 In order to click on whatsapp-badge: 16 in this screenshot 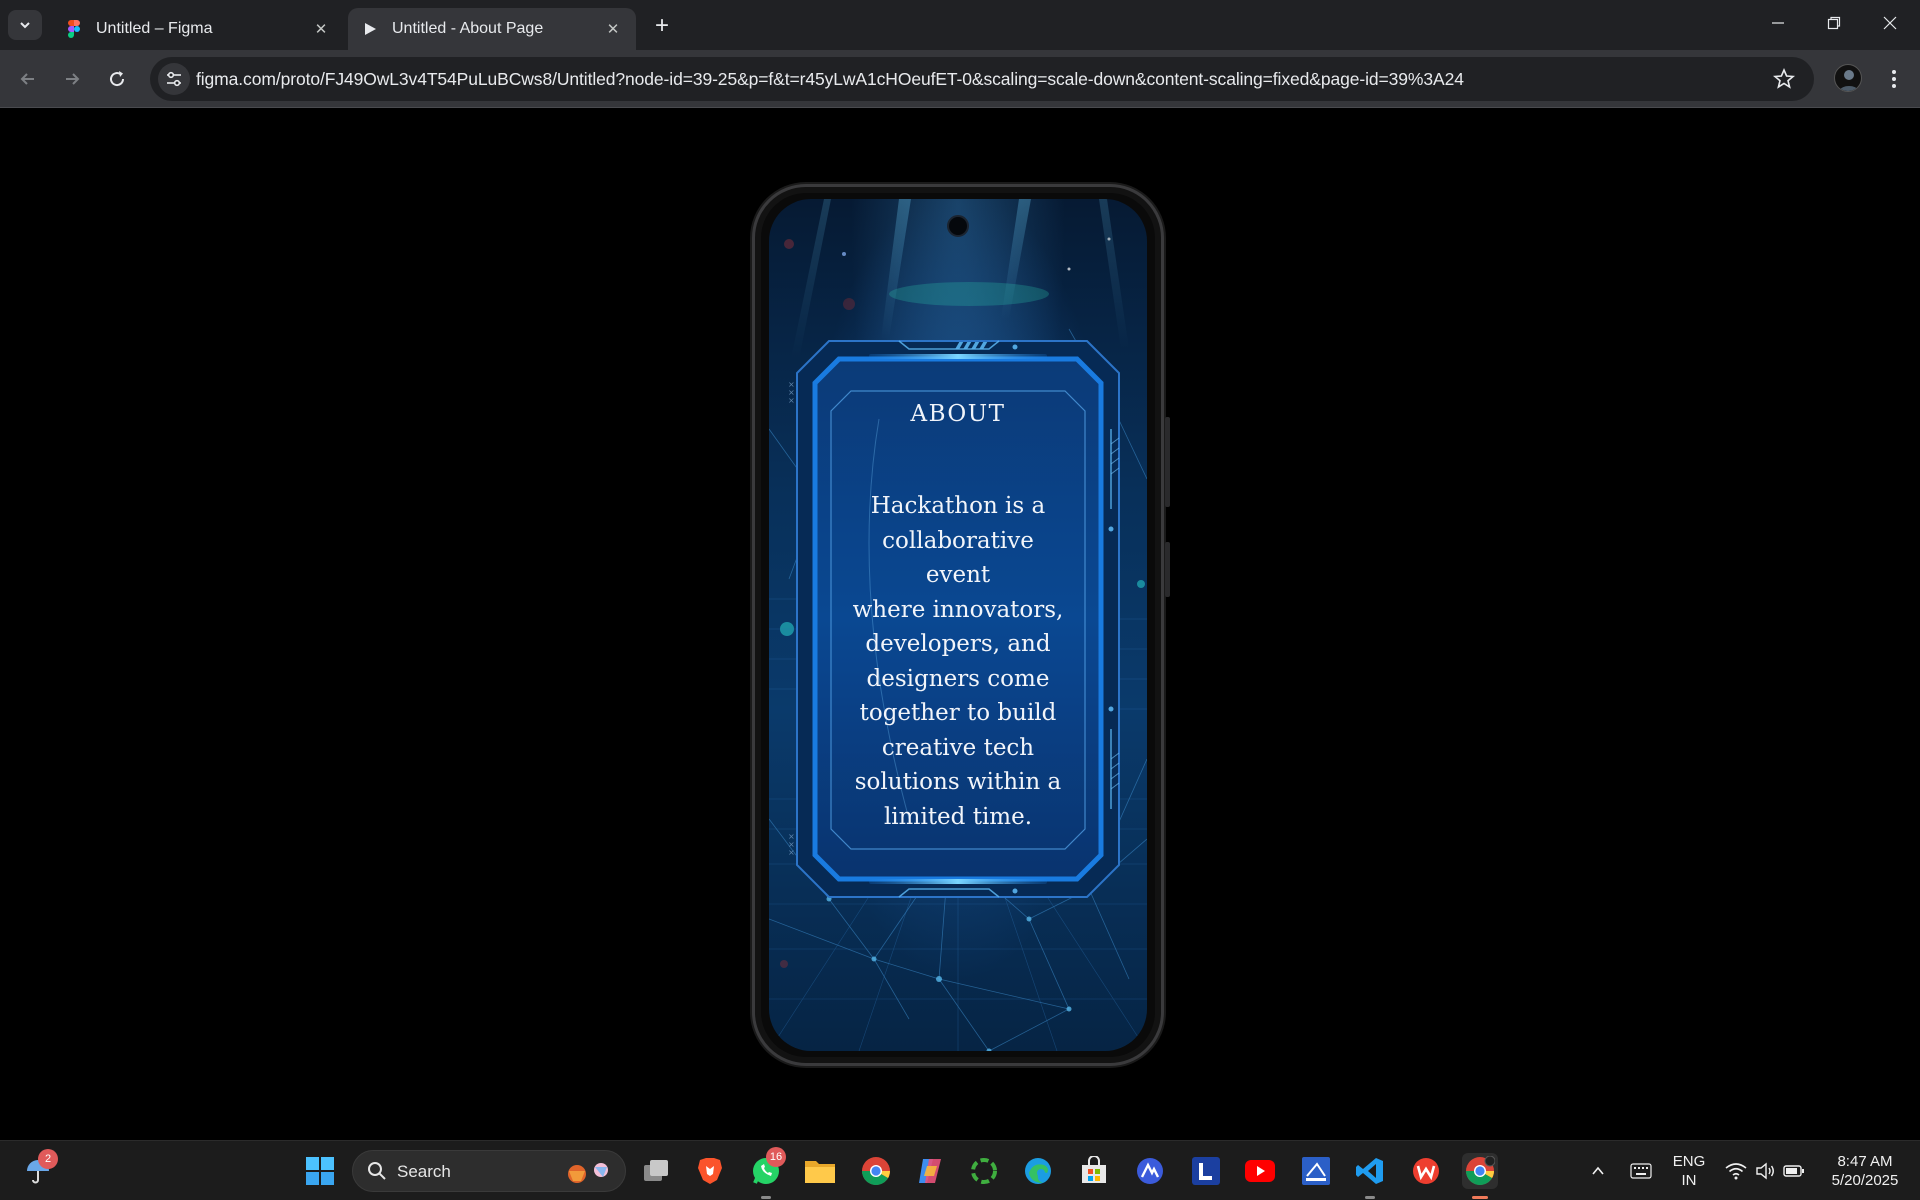, I will do `click(776, 1157)`.